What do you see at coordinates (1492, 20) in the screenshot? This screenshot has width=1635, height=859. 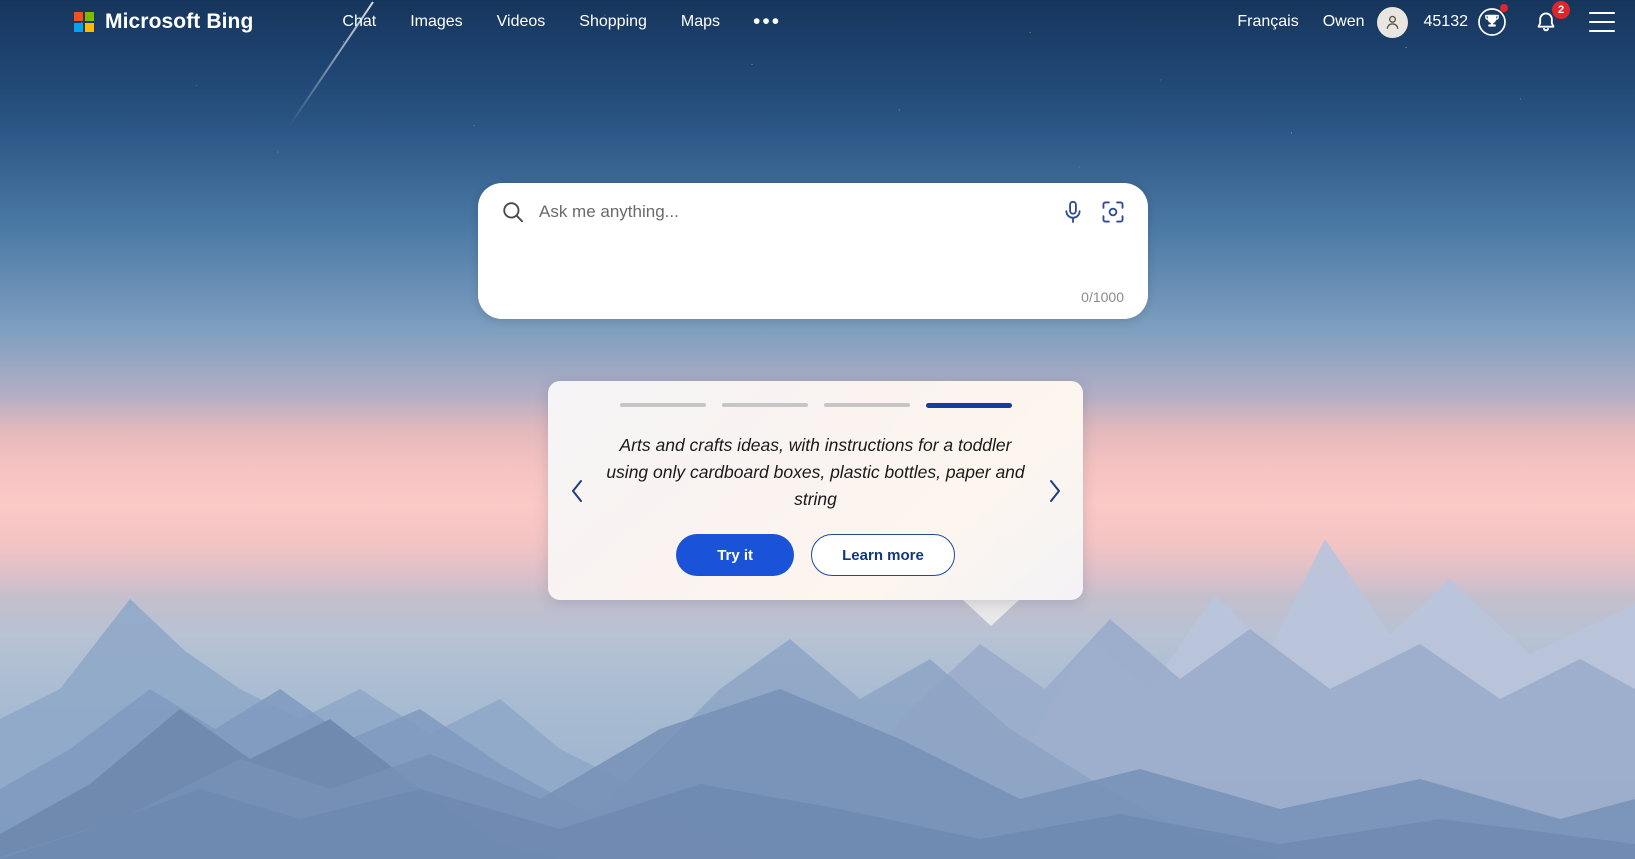 I see `rewards-trophy-icon` at bounding box center [1492, 20].